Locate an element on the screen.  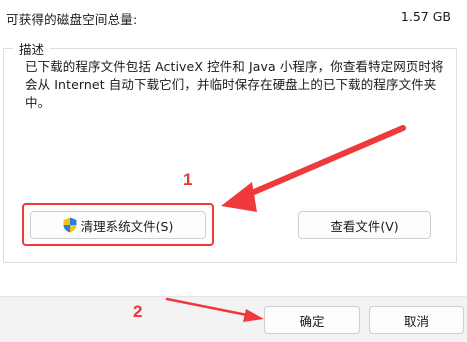
ok-button-label: 确定 is located at coordinates (312, 321).